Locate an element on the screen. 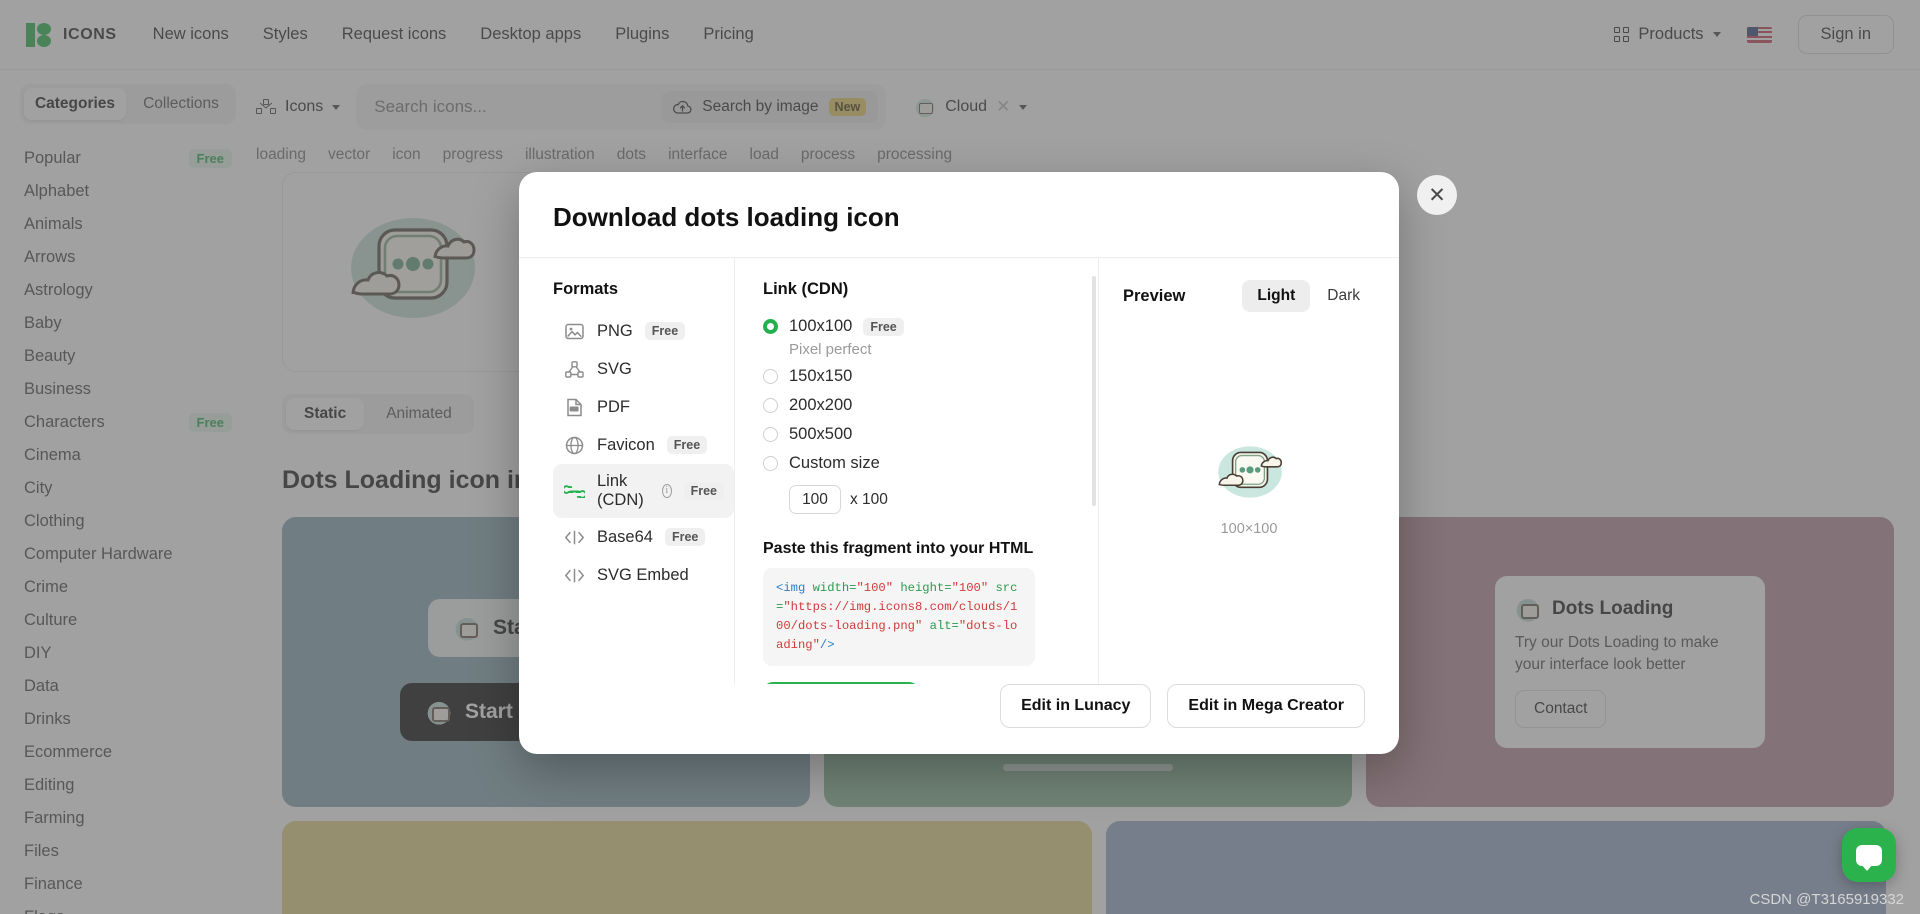  preview-header: Preview Light Dark is located at coordinates (1249, 296).